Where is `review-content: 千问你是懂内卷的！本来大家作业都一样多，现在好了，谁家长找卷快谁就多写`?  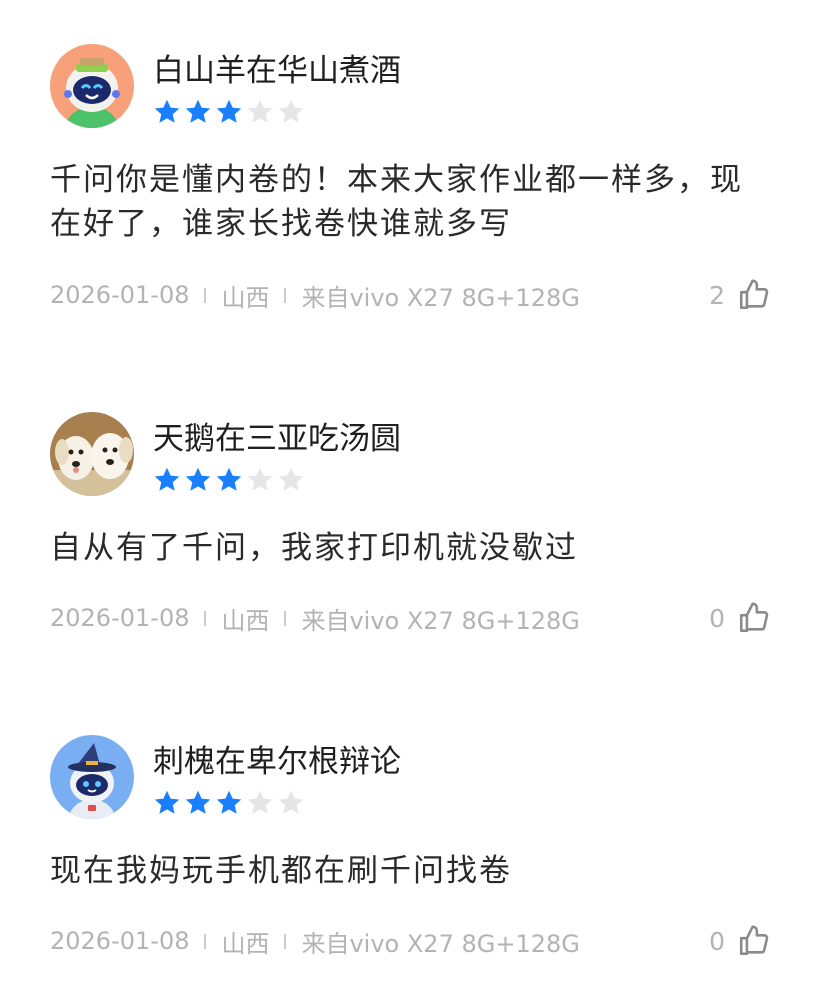 review-content: 千问你是懂内卷的！本来大家作业都一样多，现在好了，谁家长找卷快谁就多写 is located at coordinates (396, 202).